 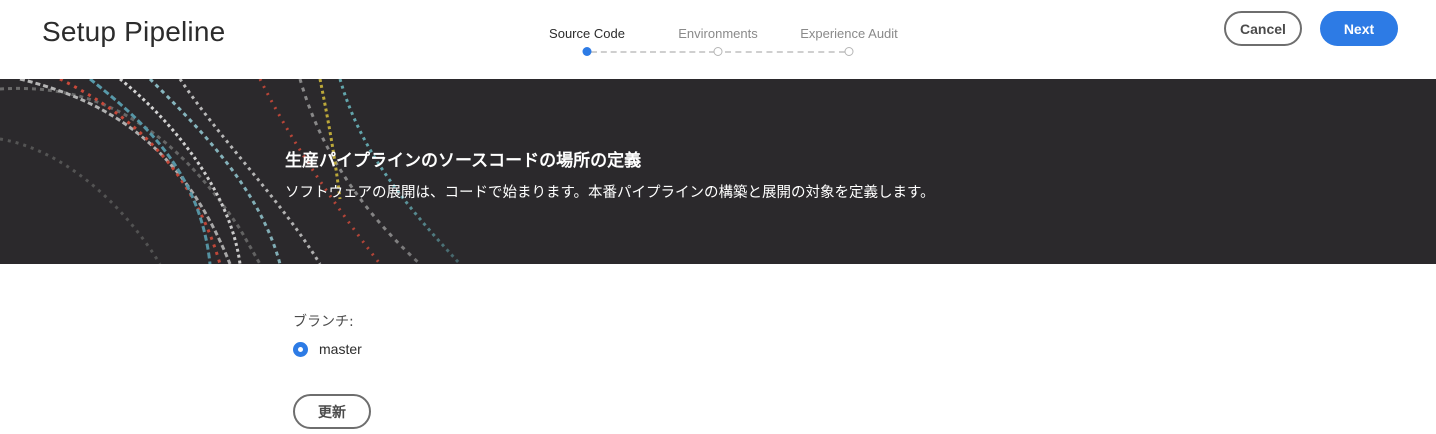 What do you see at coordinates (300, 349) in the screenshot?
I see `radio-selected-icon` at bounding box center [300, 349].